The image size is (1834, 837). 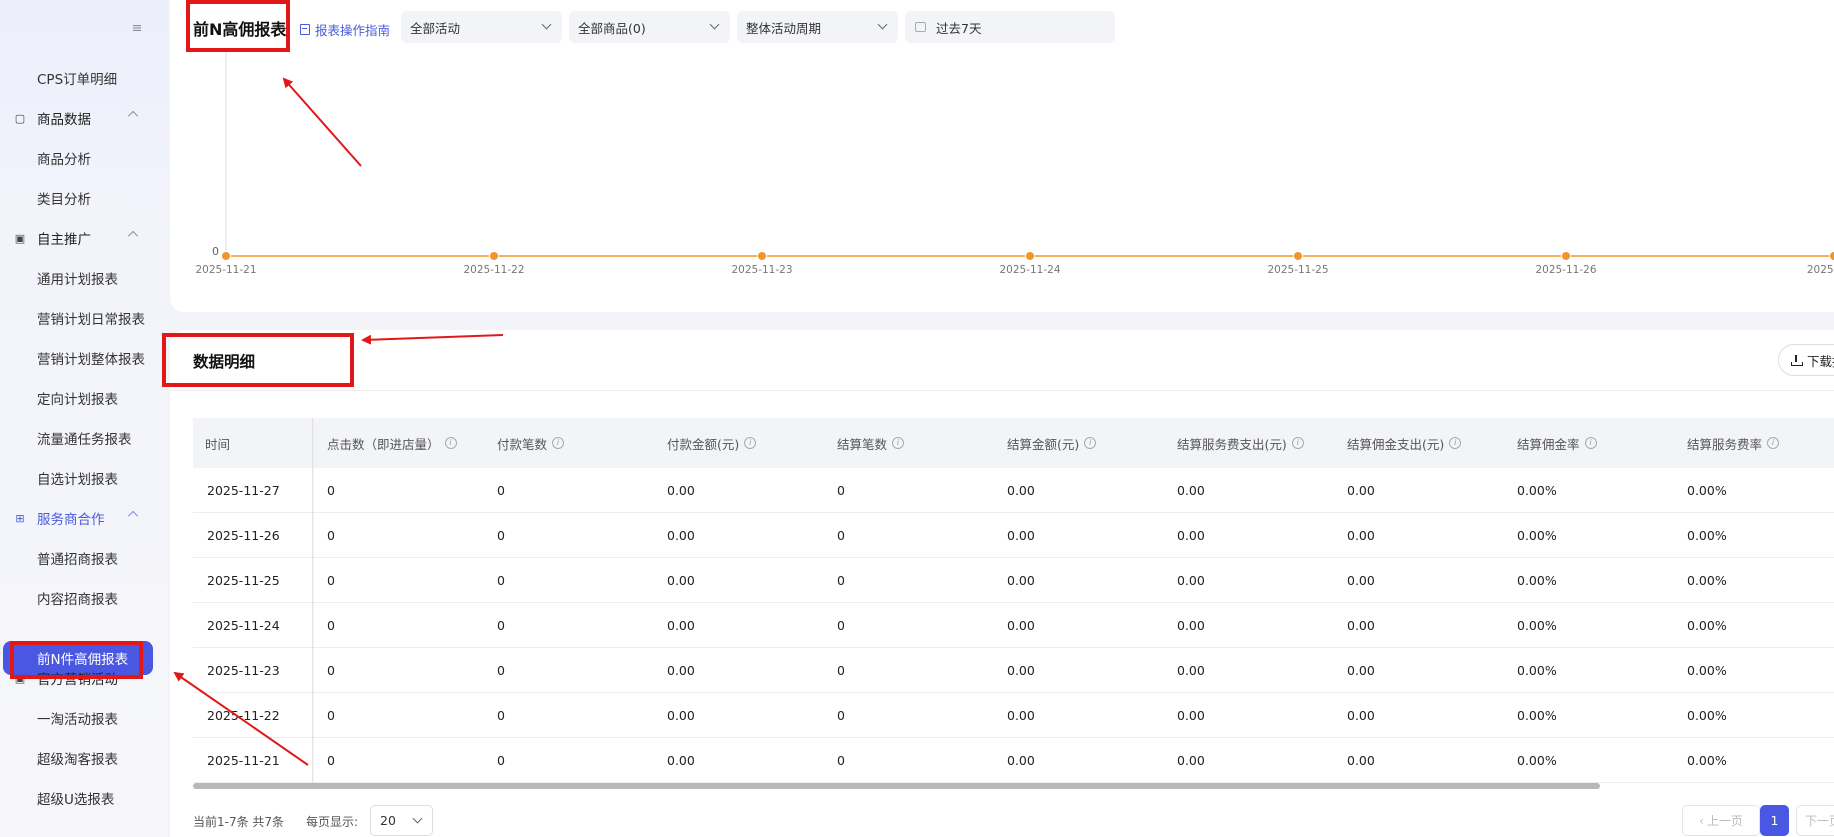 What do you see at coordinates (20, 518) in the screenshot?
I see `partner-icon: ⊞` at bounding box center [20, 518].